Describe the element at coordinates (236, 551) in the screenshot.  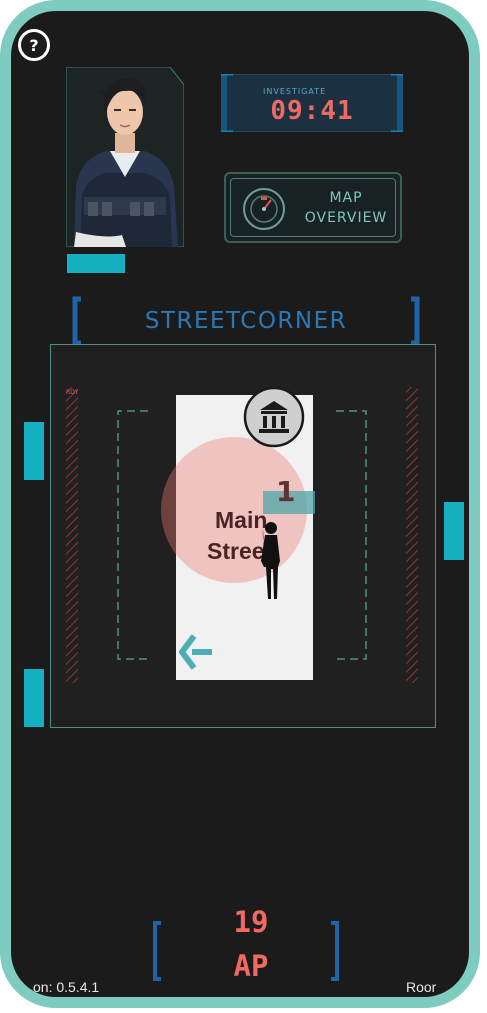
I see `room-name-line2: Stree` at that location.